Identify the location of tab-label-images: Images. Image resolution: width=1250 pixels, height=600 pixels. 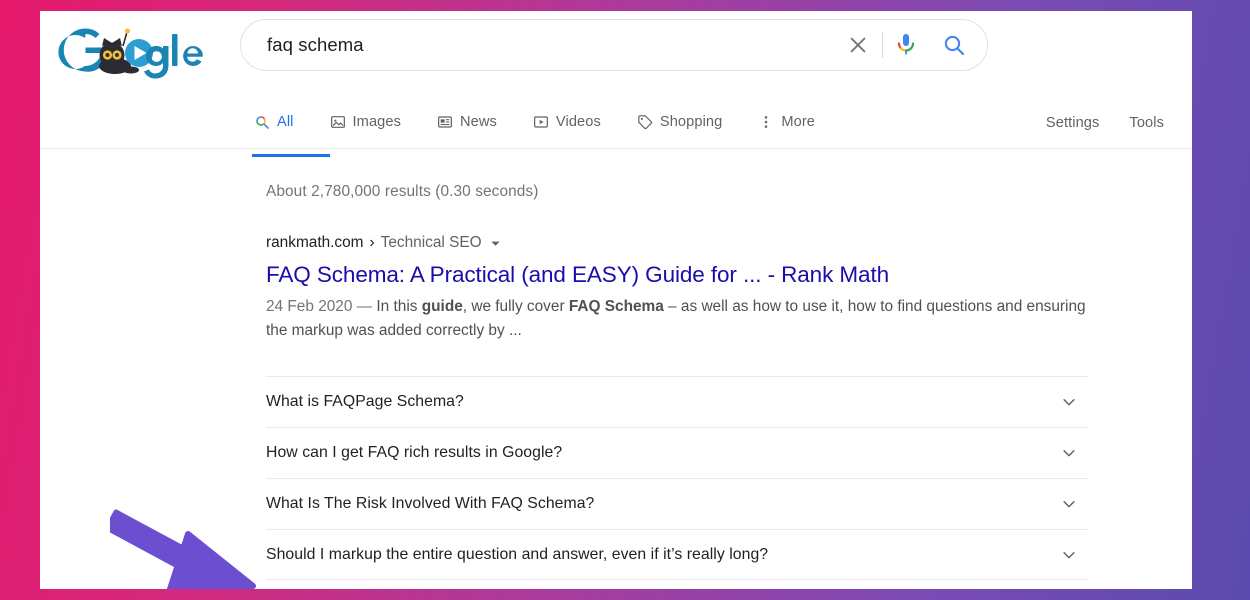
(376, 122).